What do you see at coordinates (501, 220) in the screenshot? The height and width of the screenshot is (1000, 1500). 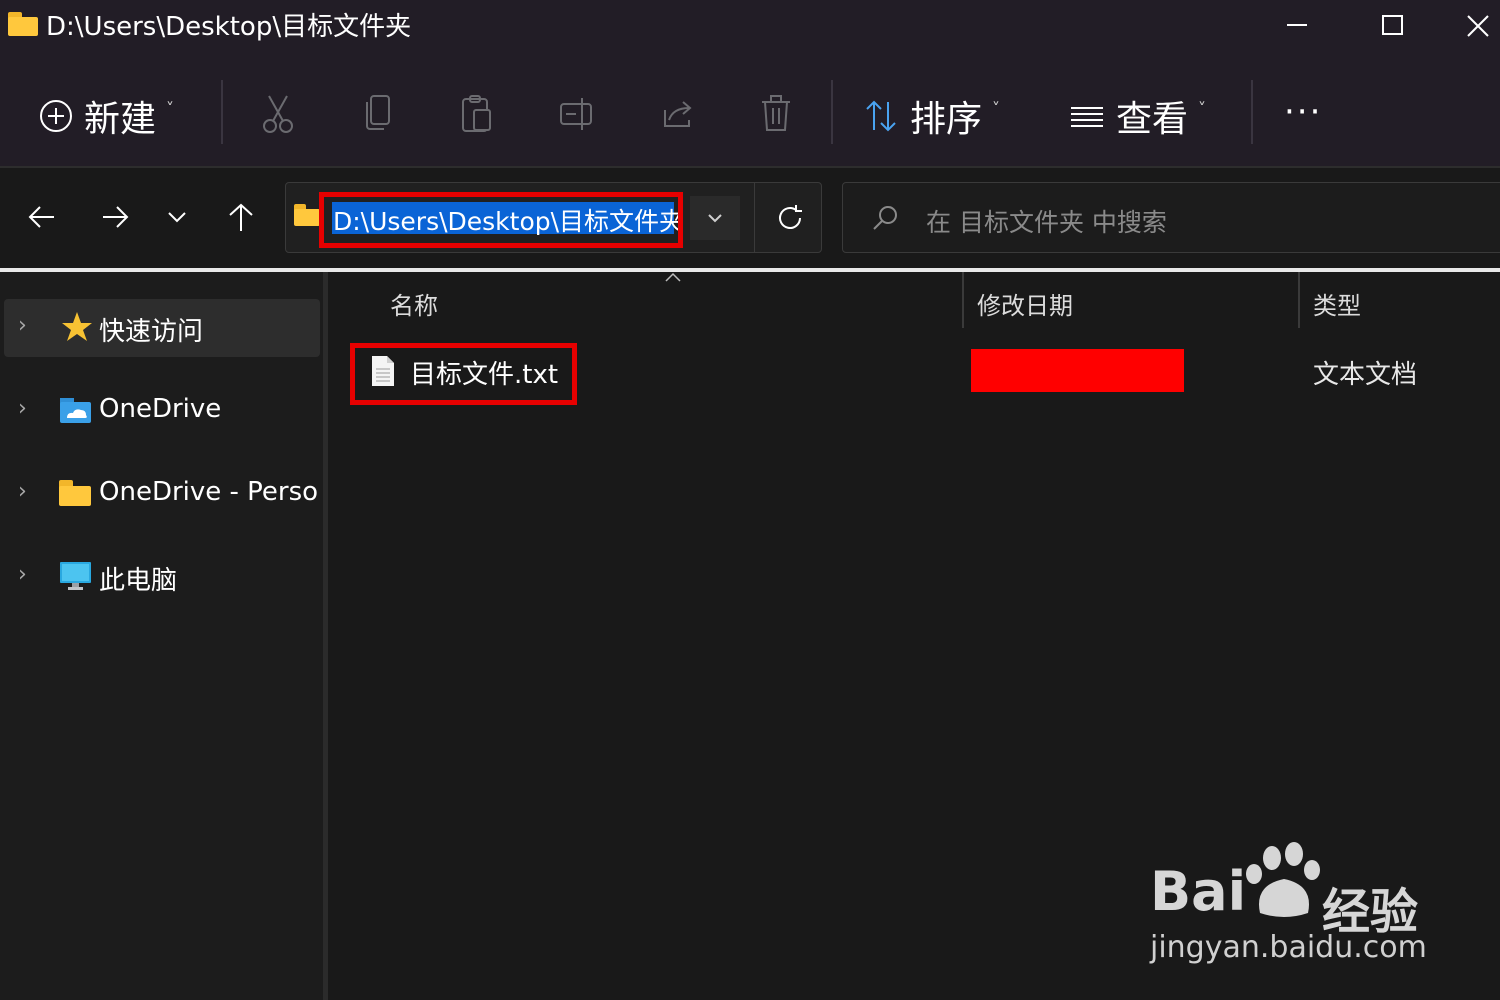 I see `address-highlight-box` at bounding box center [501, 220].